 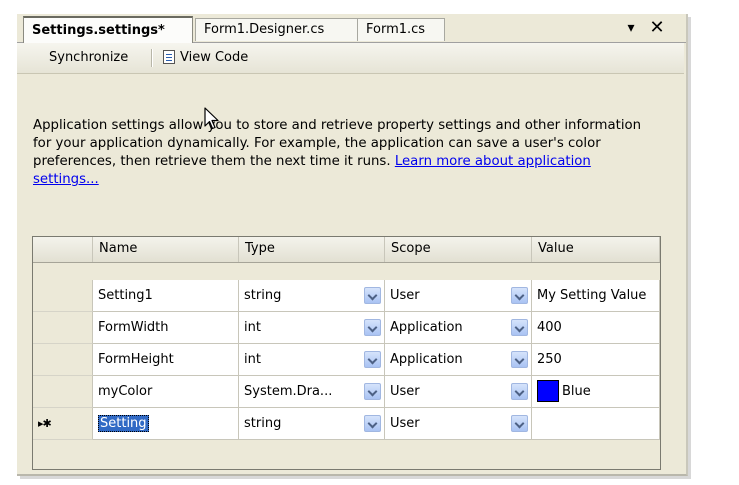 I want to click on view-code-label: View Code, so click(x=214, y=57).